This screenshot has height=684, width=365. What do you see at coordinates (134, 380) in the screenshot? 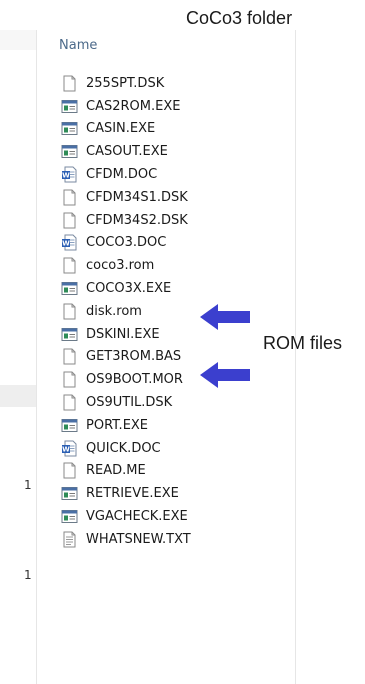
I see `file-name: OS9BOOT.MOR` at bounding box center [134, 380].